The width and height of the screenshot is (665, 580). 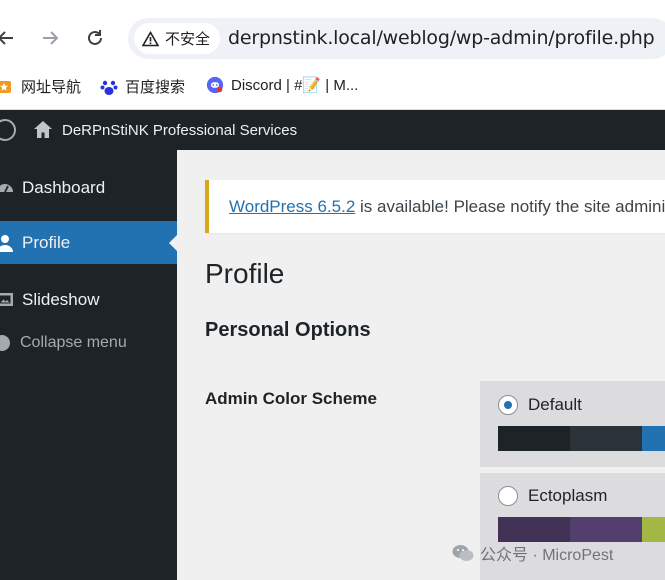 What do you see at coordinates (8, 130) in the screenshot?
I see `wordpress-logo-icon` at bounding box center [8, 130].